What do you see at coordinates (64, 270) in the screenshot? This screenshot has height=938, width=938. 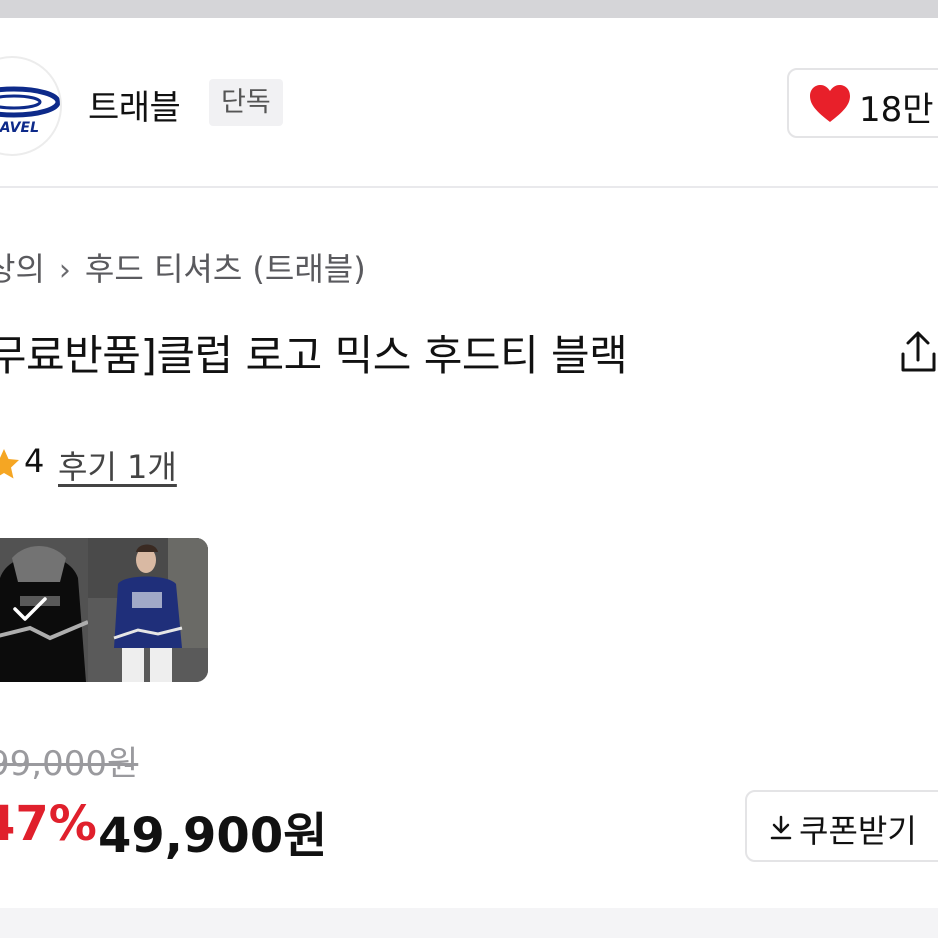 I see `chevron-right-icon: ›` at bounding box center [64, 270].